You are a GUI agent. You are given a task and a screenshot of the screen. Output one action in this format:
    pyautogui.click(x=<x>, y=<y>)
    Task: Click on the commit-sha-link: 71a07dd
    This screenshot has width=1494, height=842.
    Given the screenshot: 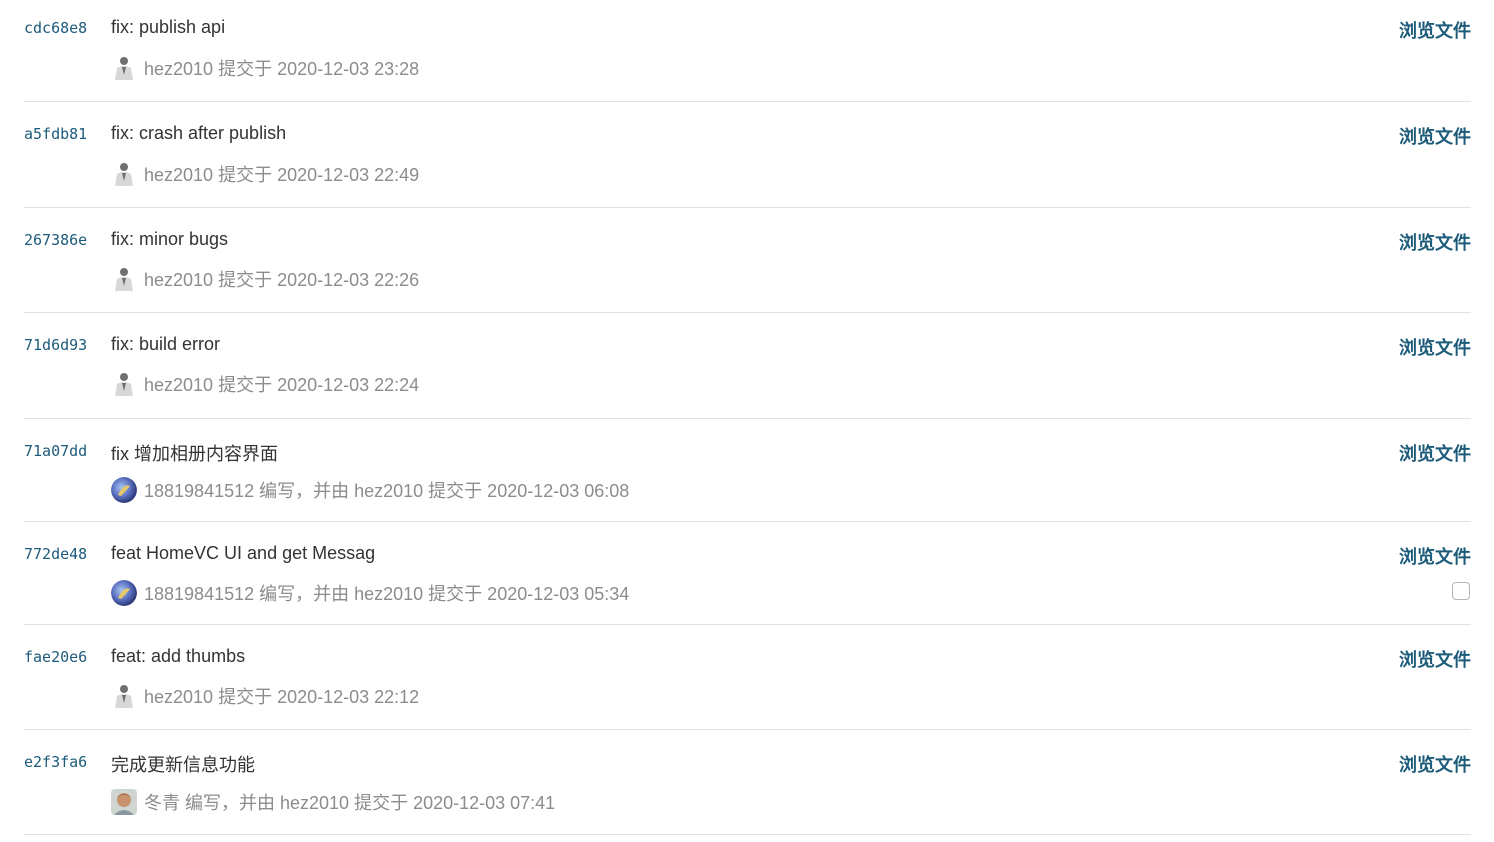 What is the action you would take?
    pyautogui.click(x=55, y=451)
    